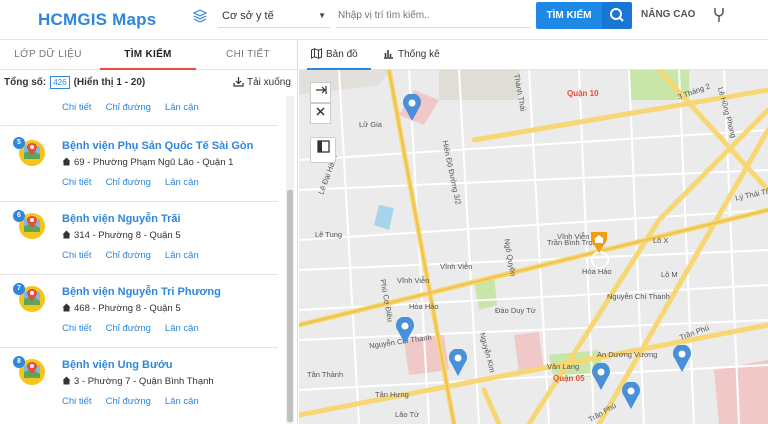  Describe the element at coordinates (515, 310) in the screenshot. I see `map-label: Đào Duy Từ` at that location.